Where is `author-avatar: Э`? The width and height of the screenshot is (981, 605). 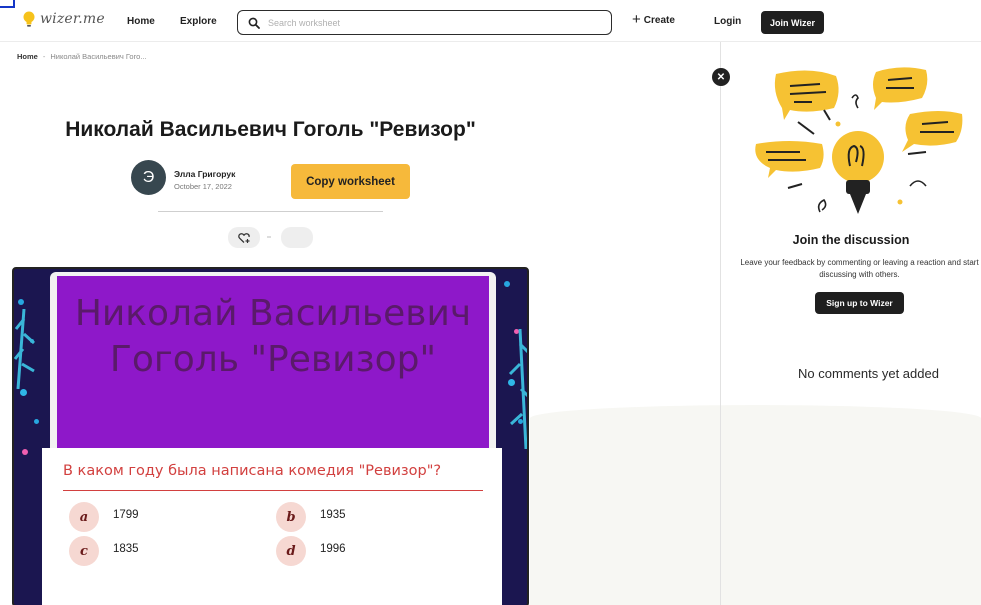
author-avatar: Э is located at coordinates (148, 177).